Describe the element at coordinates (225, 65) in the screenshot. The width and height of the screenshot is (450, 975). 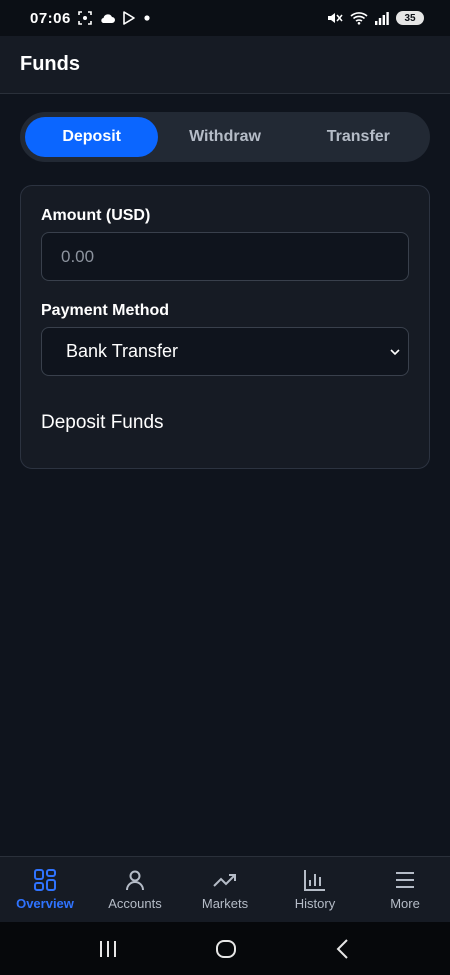
I see `app-header: Funds` at that location.